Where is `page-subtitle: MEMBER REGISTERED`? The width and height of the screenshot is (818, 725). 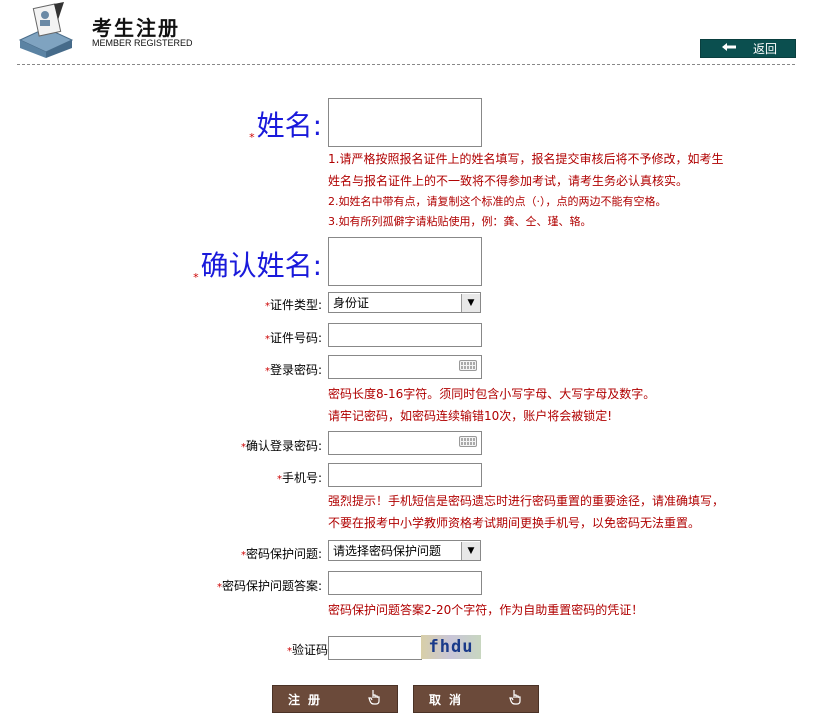 page-subtitle: MEMBER REGISTERED is located at coordinates (142, 43).